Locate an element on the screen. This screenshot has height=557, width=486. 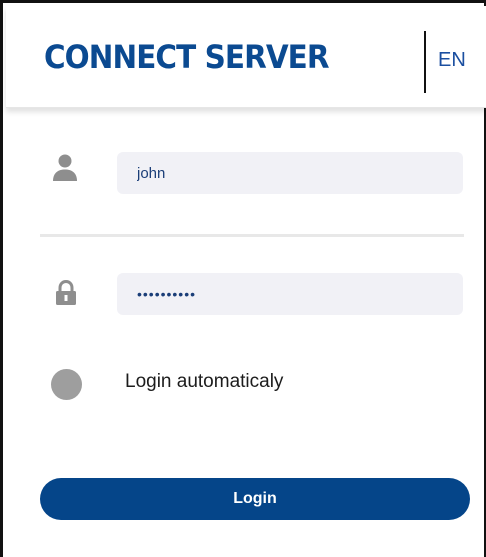
app-title: CONNECT SERVER is located at coordinates (187, 57).